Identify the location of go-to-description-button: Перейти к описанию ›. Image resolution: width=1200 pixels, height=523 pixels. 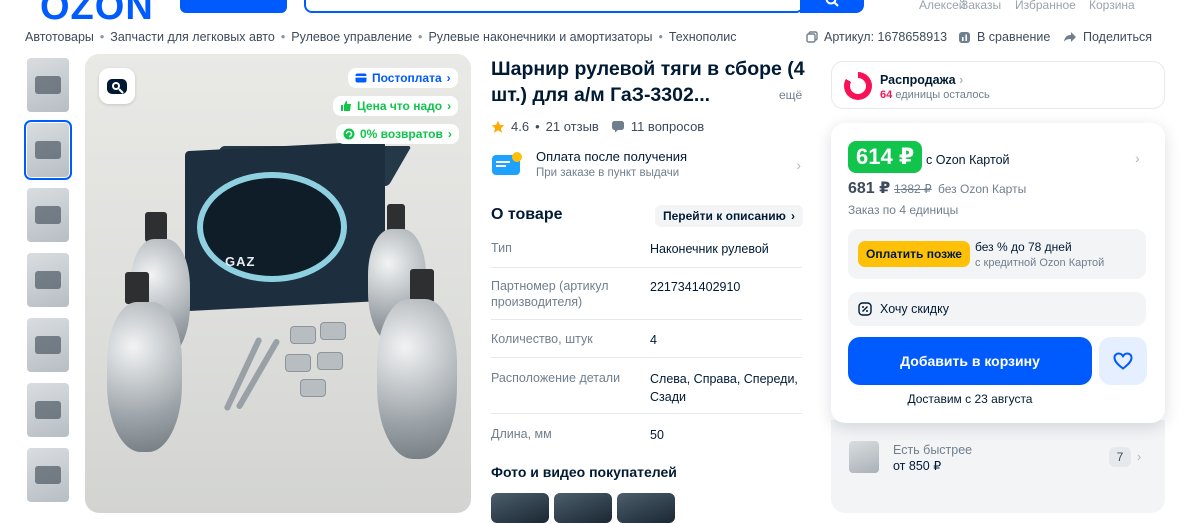
(729, 216).